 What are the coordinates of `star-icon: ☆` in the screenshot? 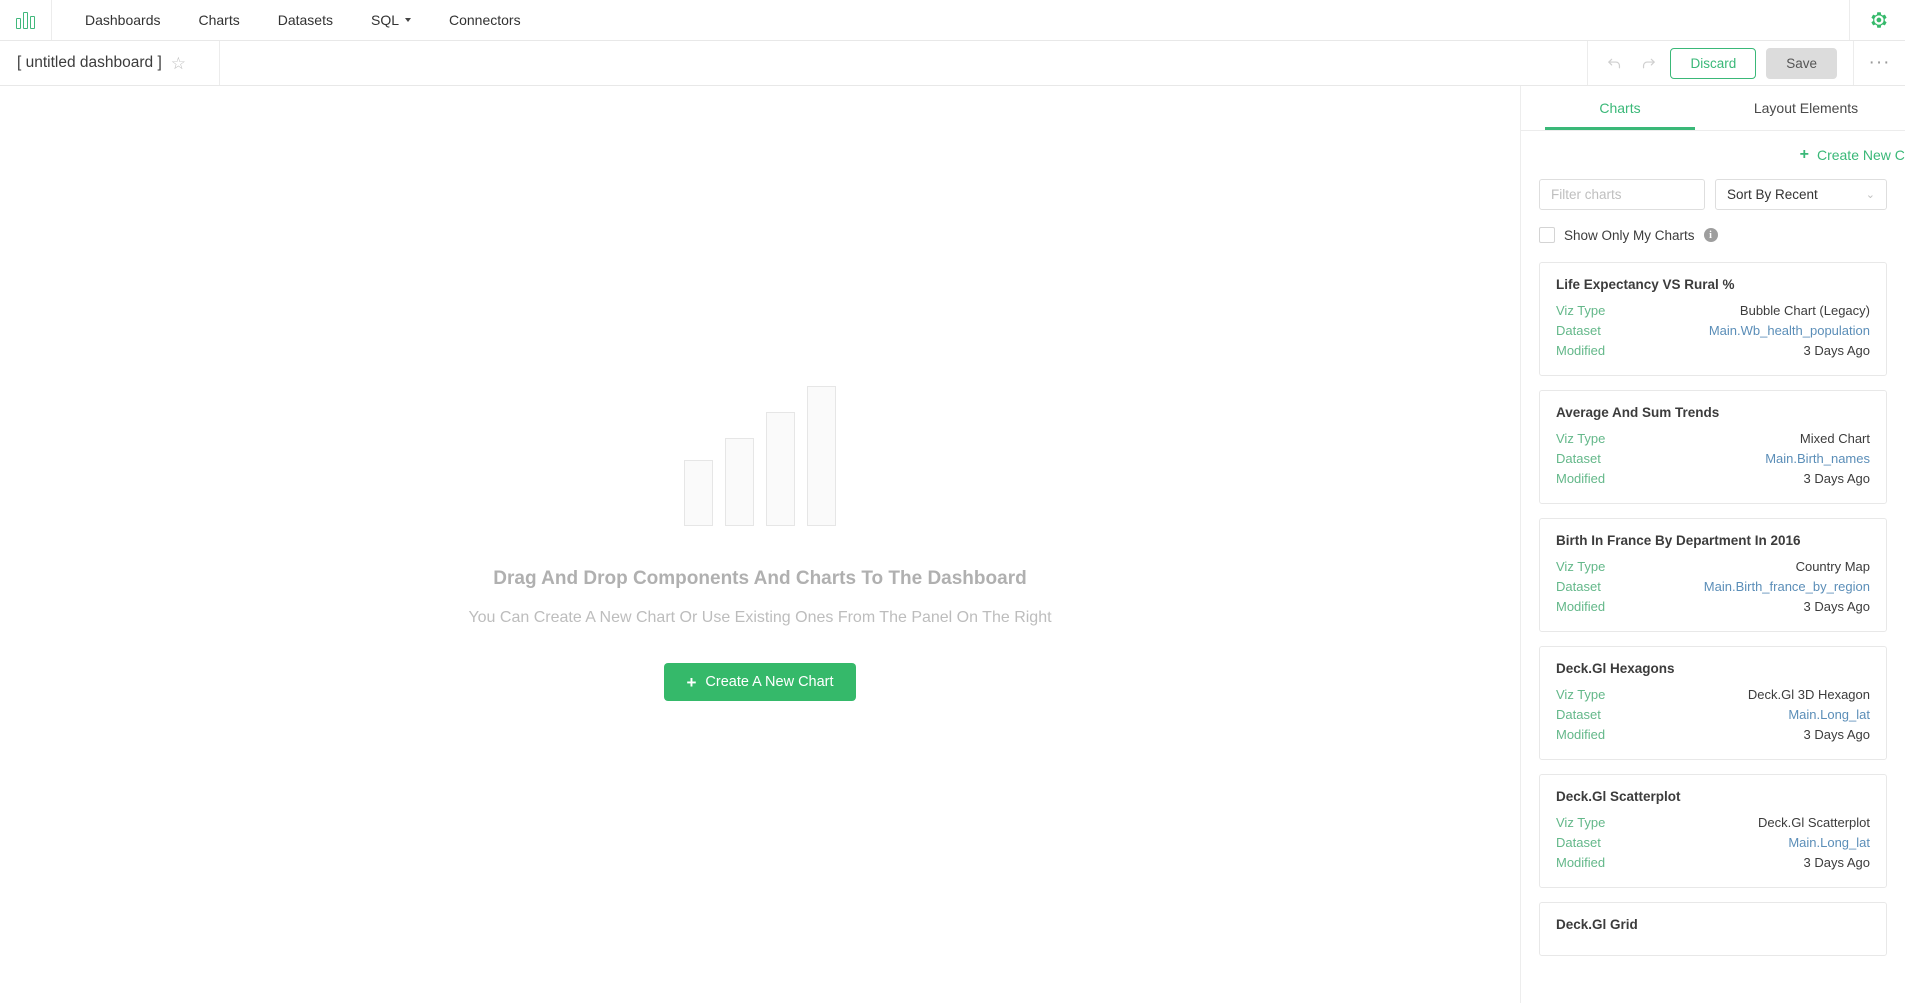 It's located at (178, 63).